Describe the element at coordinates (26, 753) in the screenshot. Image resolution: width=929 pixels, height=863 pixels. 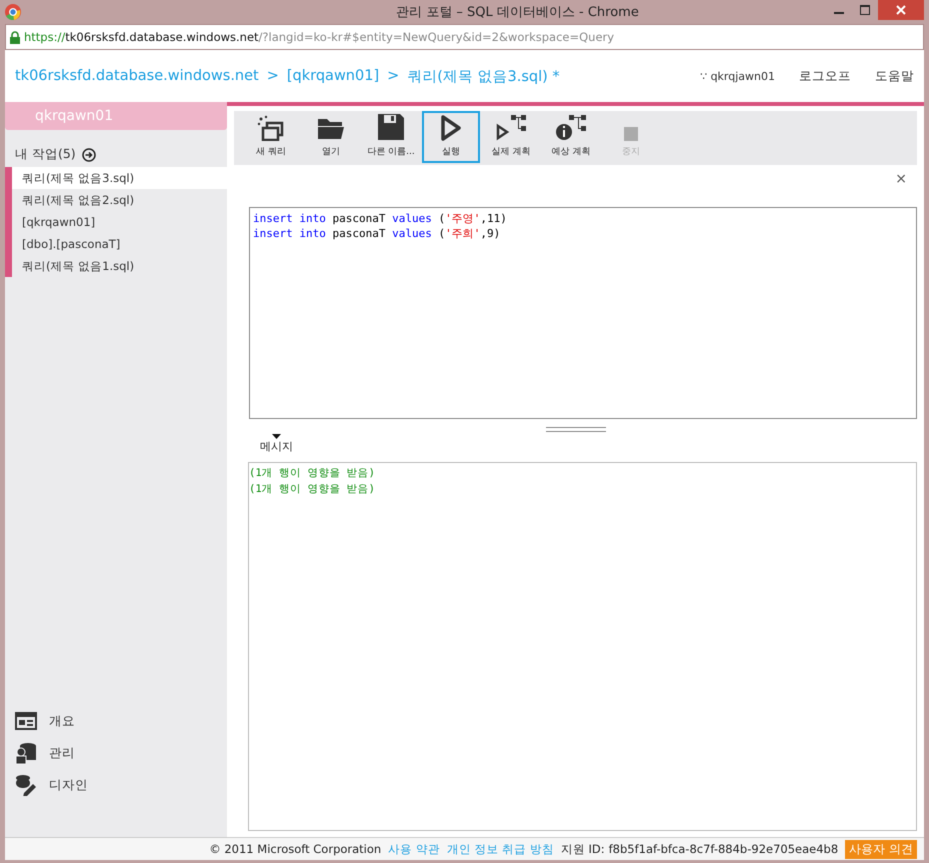
I see `database-user-icon` at that location.